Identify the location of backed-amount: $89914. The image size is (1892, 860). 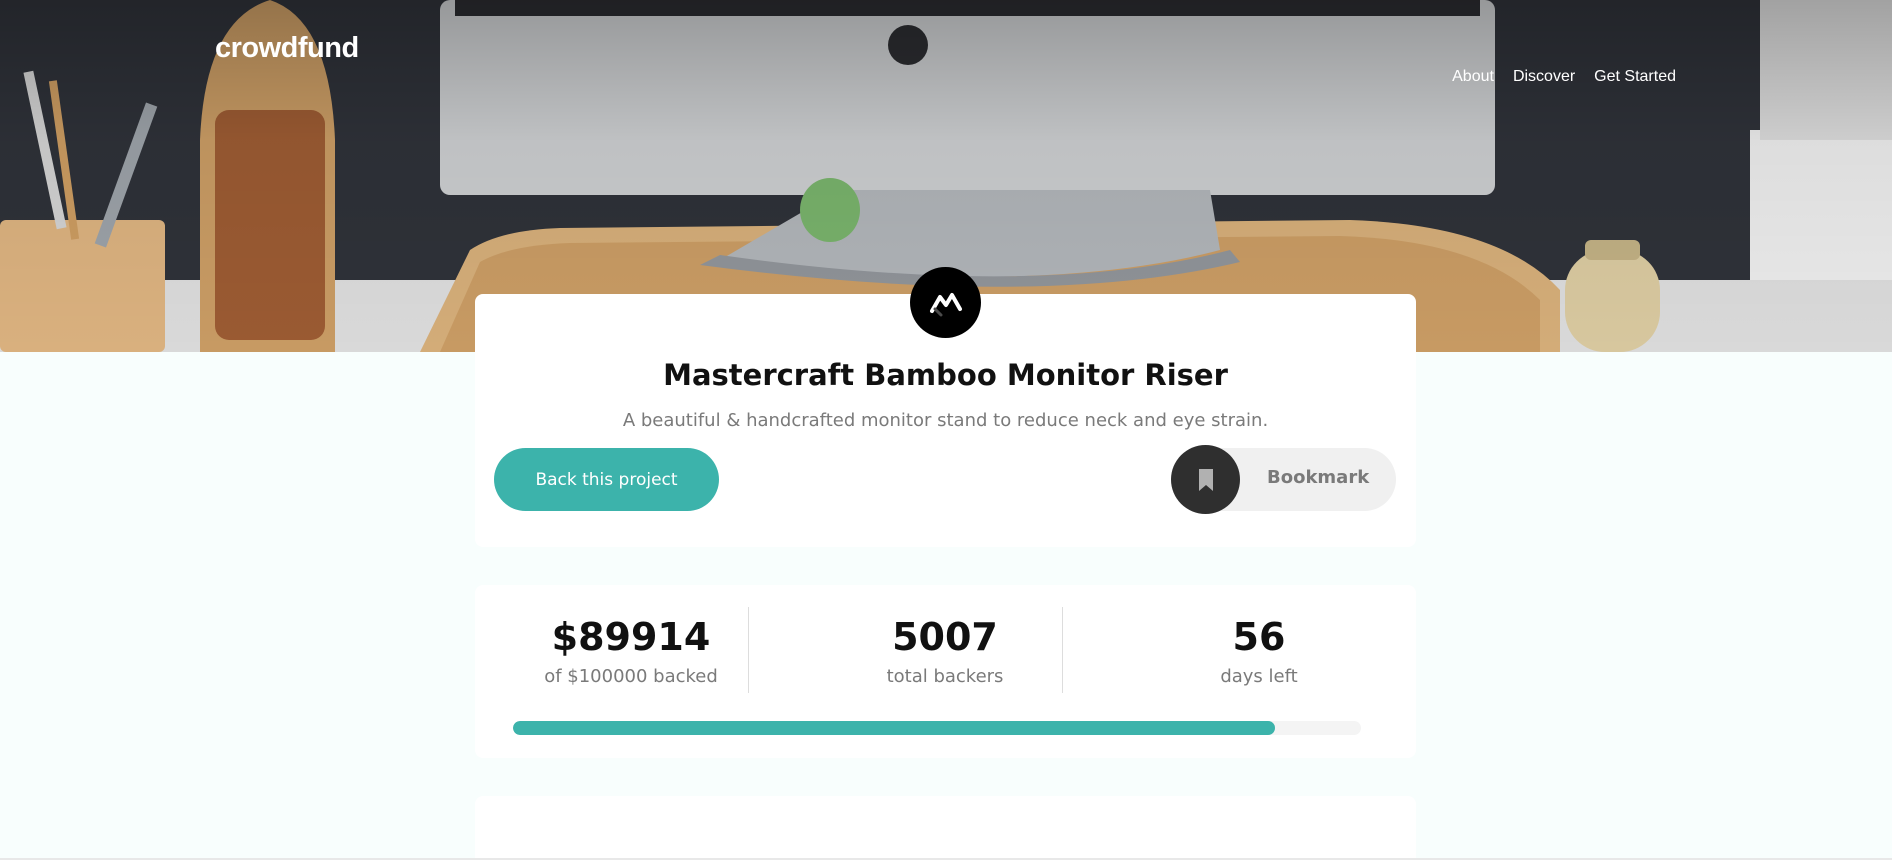
(631, 637).